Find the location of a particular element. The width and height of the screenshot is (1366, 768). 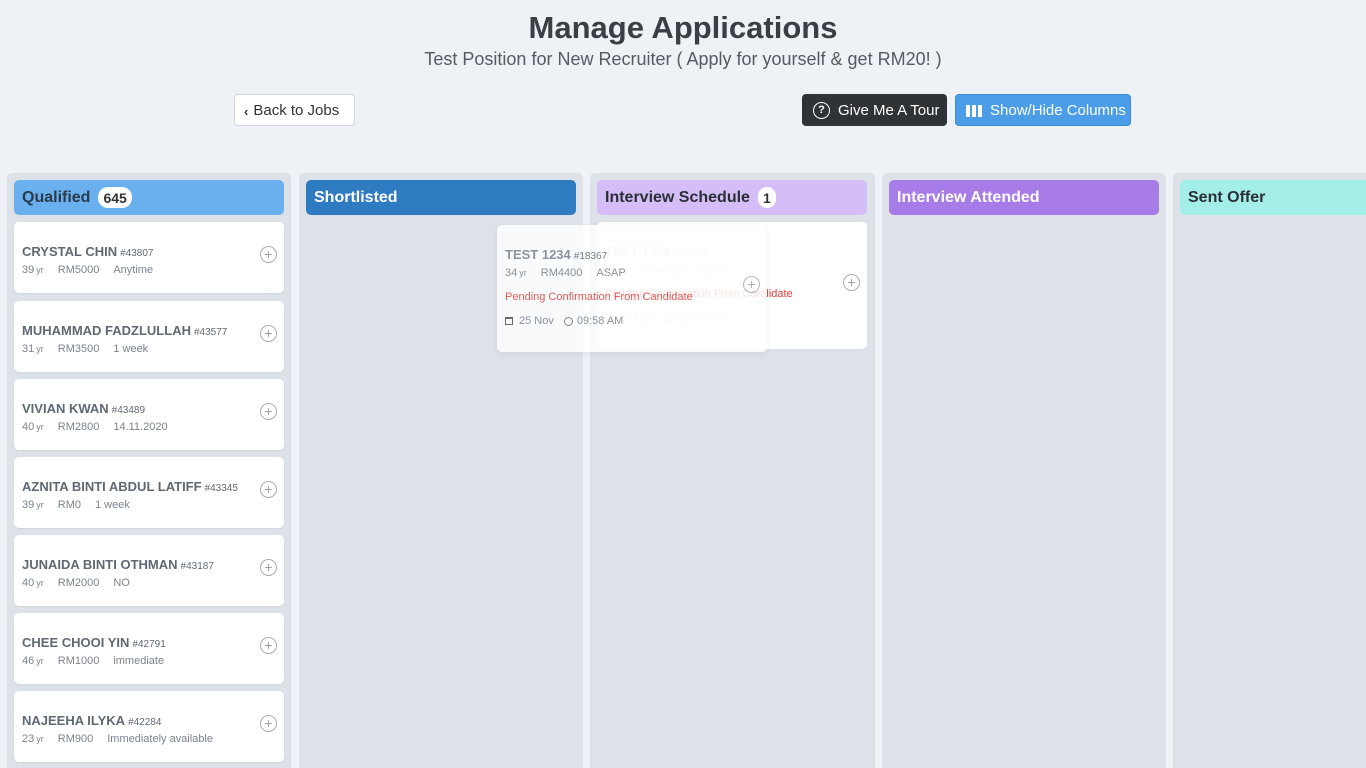

page-title: Manage Applications is located at coordinates (683, 27).